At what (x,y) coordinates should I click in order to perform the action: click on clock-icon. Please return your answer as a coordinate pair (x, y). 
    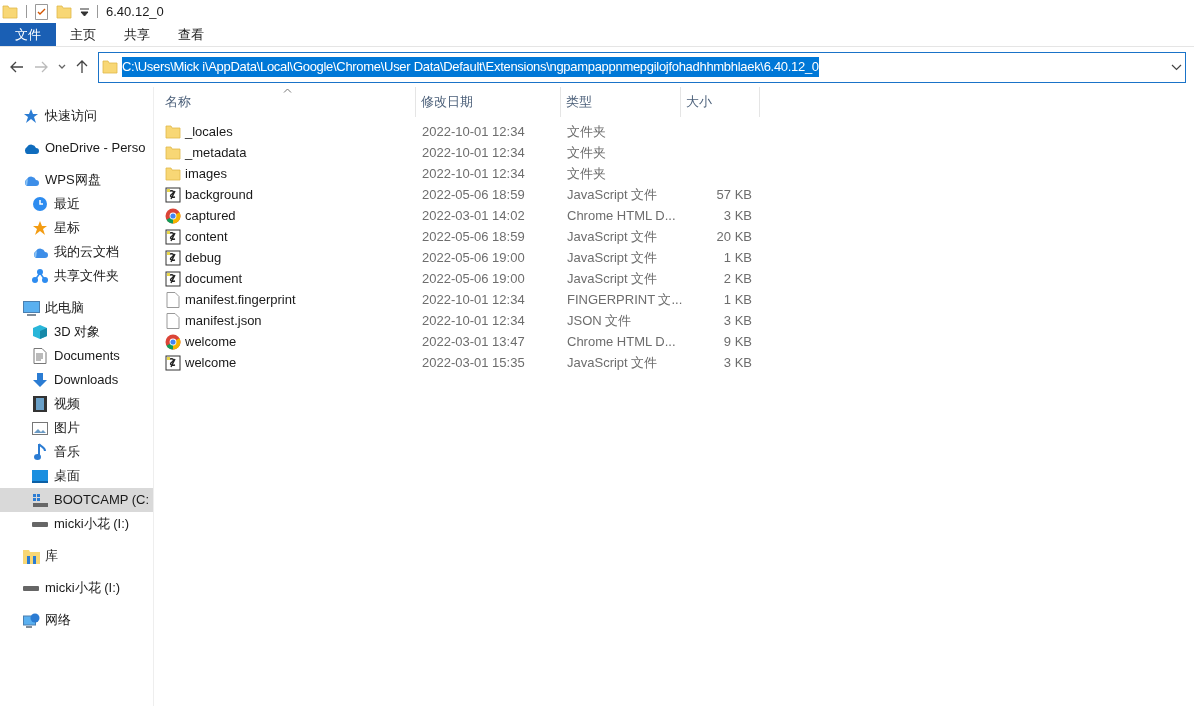
    Looking at the image, I should click on (40, 204).